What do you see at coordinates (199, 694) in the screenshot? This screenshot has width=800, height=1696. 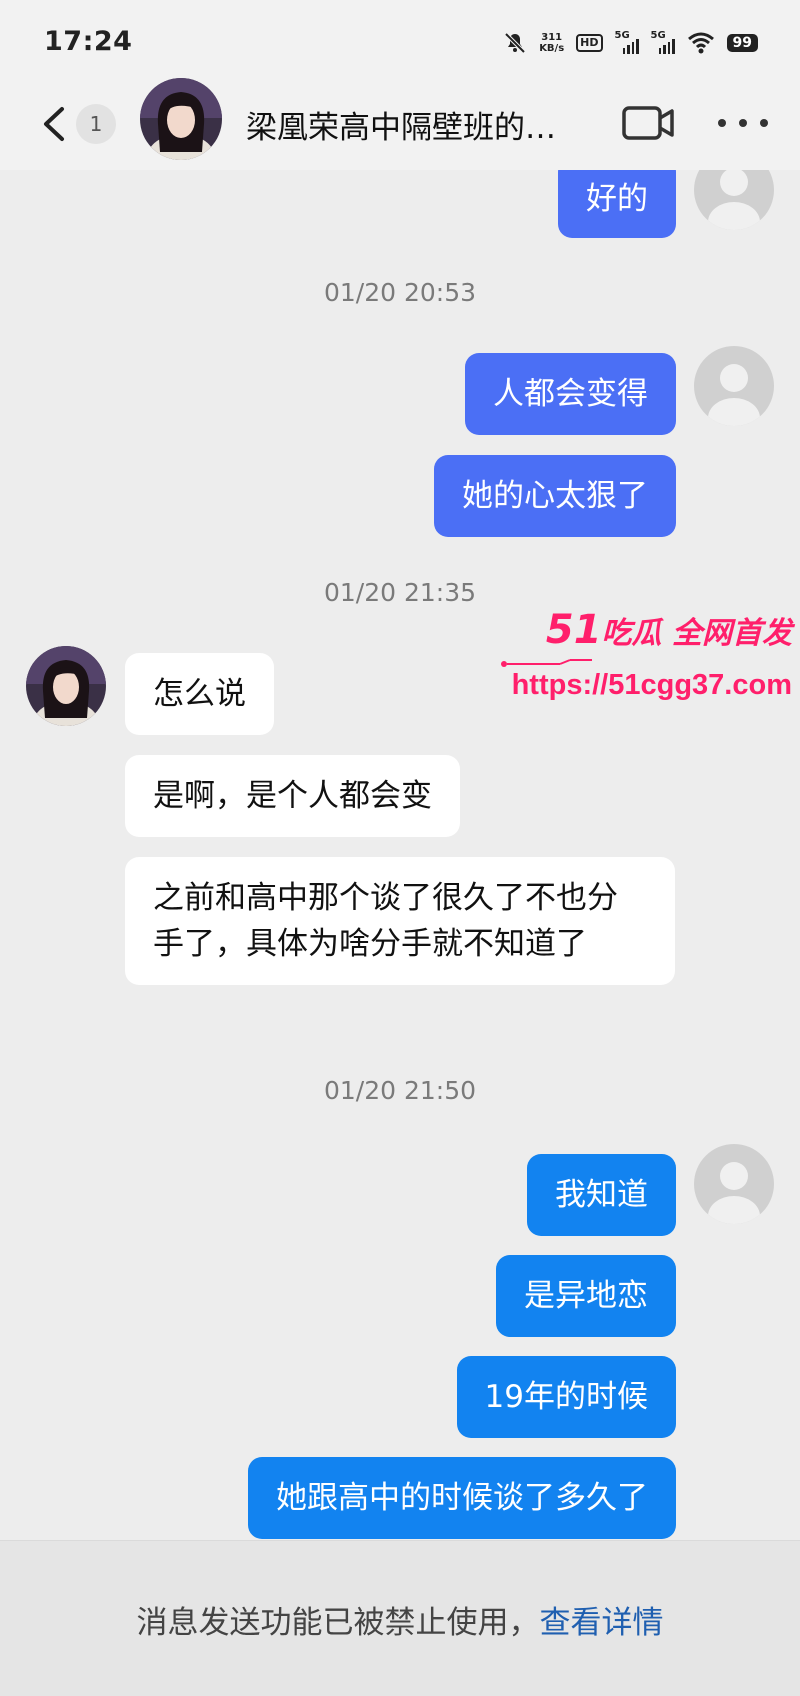 I see `incoming-message: 怎么说` at bounding box center [199, 694].